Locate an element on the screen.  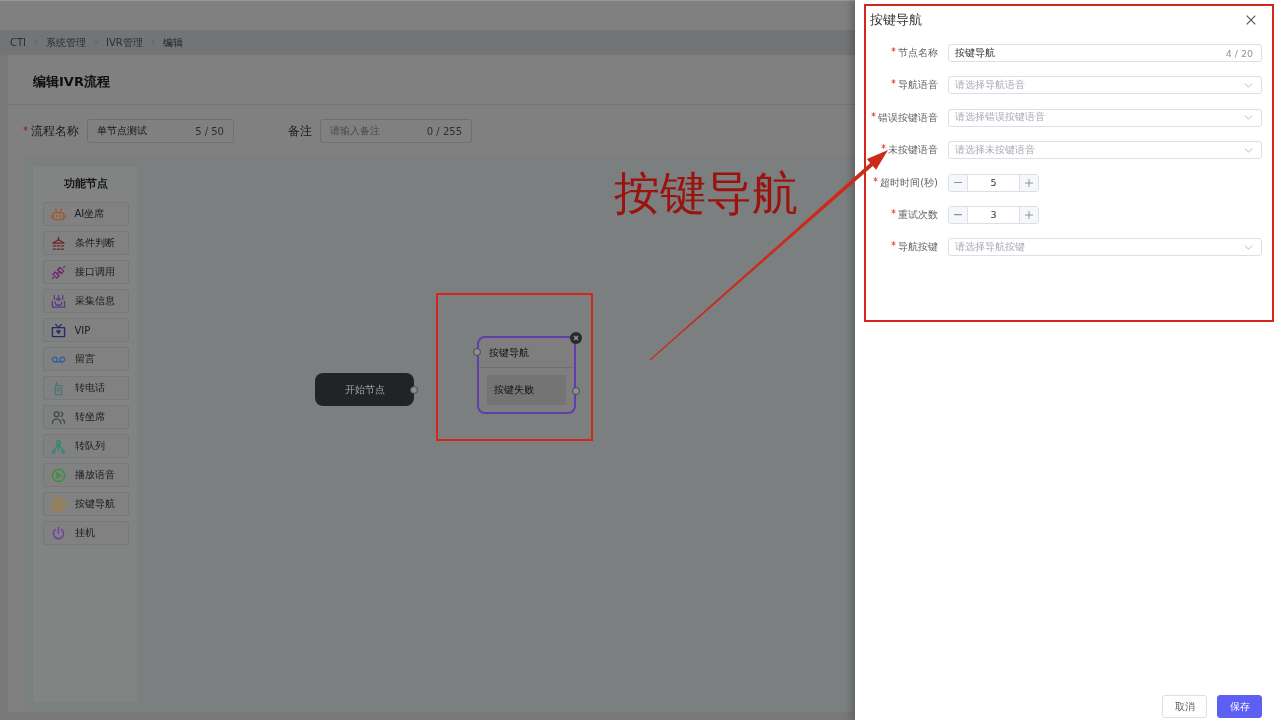
number-input: 3 is located at coordinates (993, 214).